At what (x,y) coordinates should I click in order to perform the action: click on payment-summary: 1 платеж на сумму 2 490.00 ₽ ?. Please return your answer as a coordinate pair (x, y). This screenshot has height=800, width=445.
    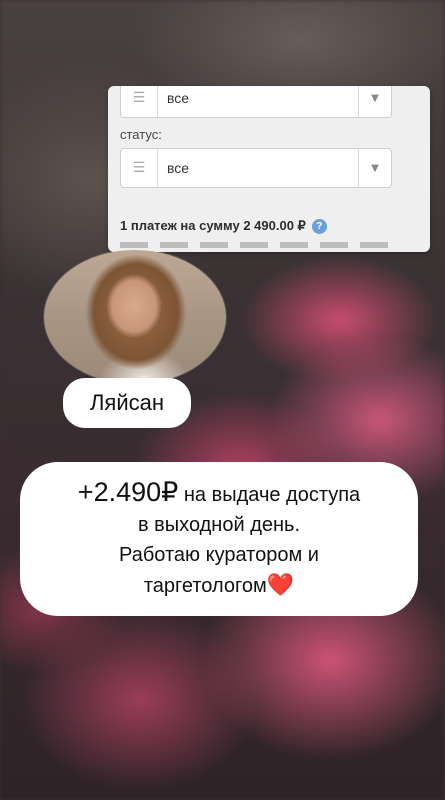
    Looking at the image, I should click on (223, 226).